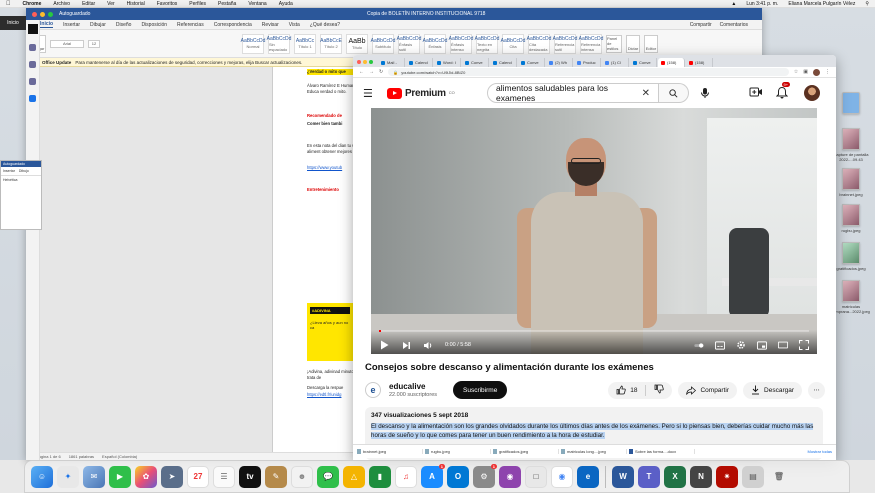  I want to click on close-window-button, so click(359, 62).